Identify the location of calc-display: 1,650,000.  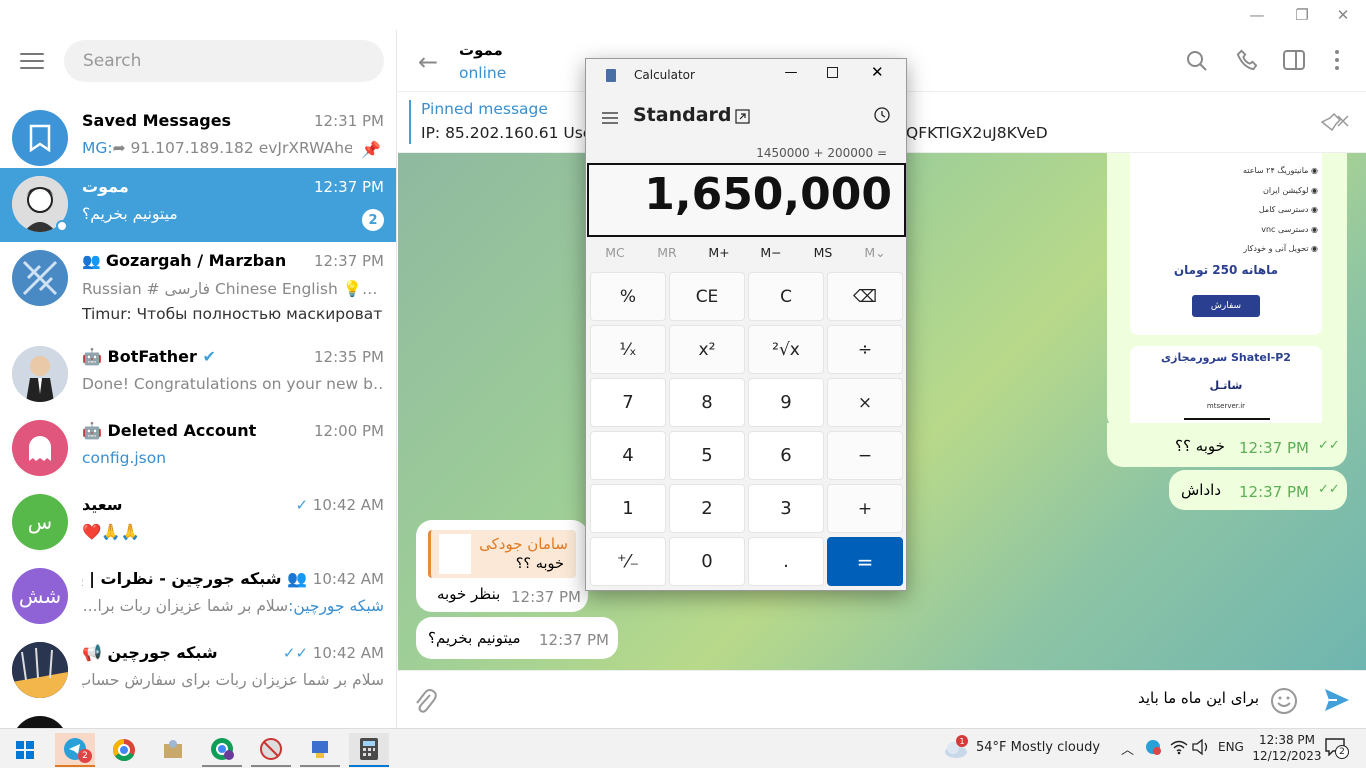
(746, 200).